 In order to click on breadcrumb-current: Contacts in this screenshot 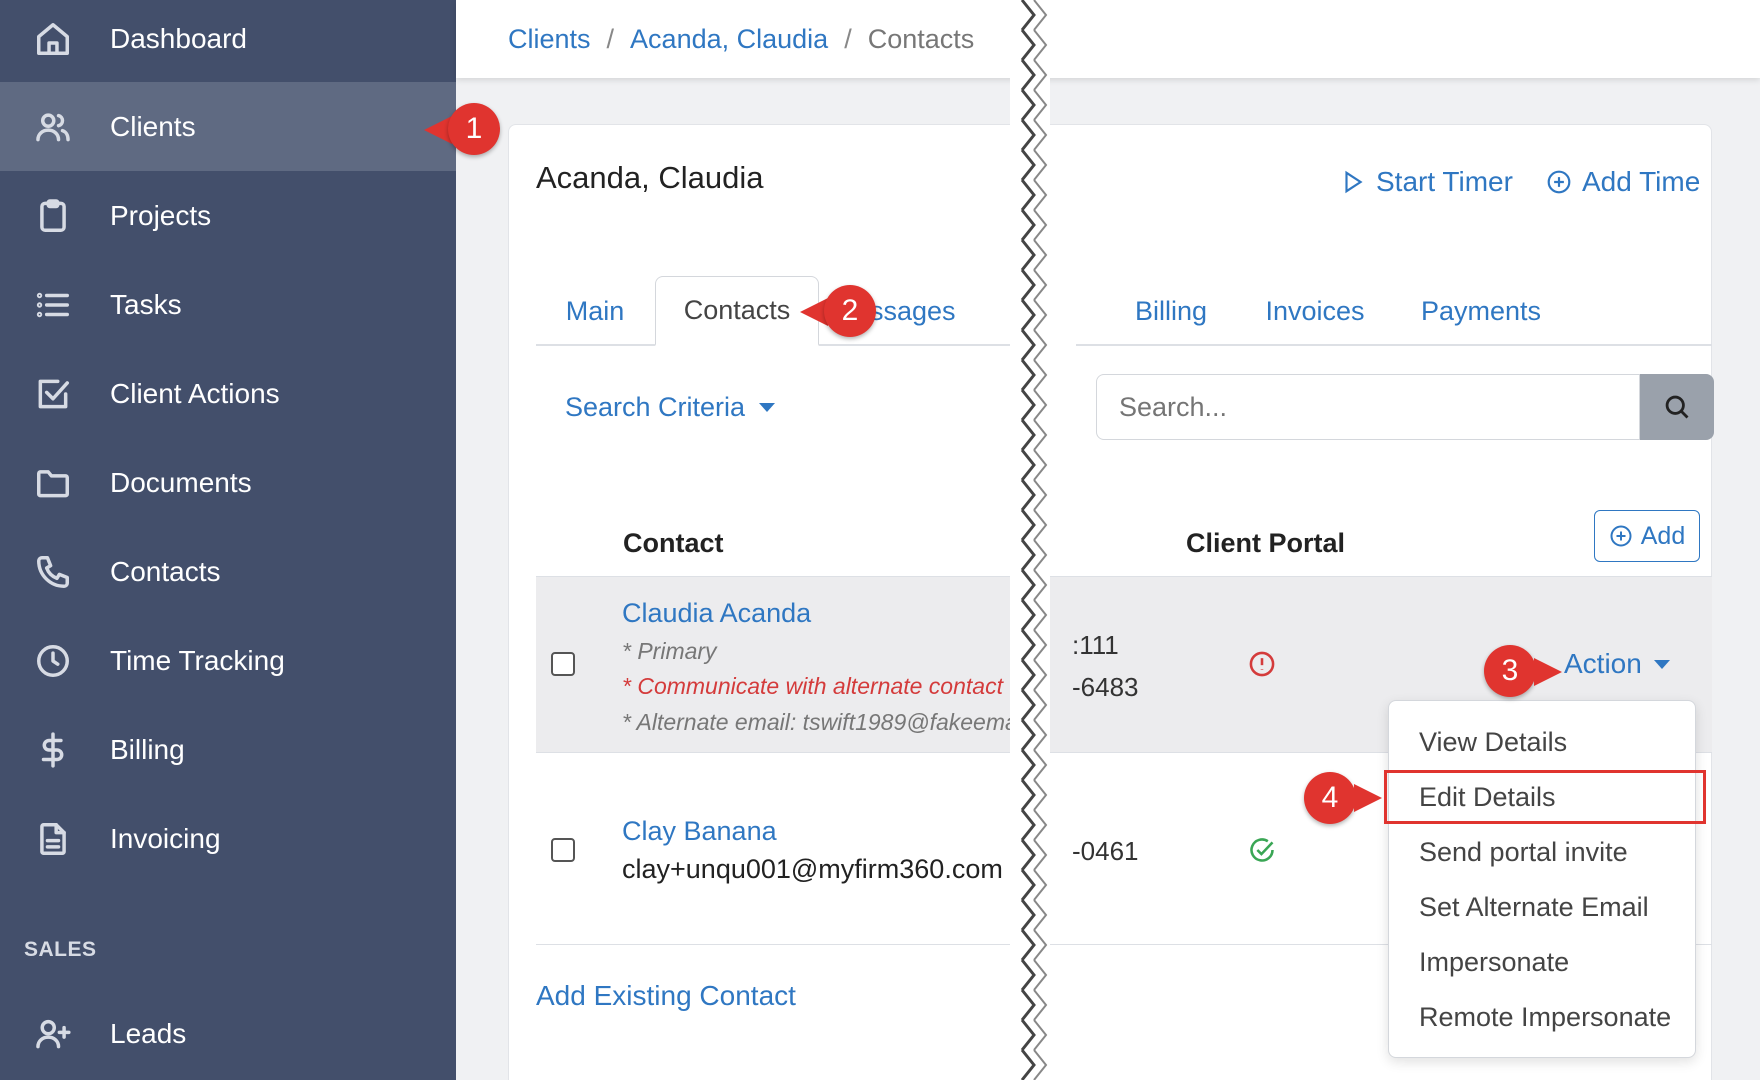, I will do `click(921, 38)`.